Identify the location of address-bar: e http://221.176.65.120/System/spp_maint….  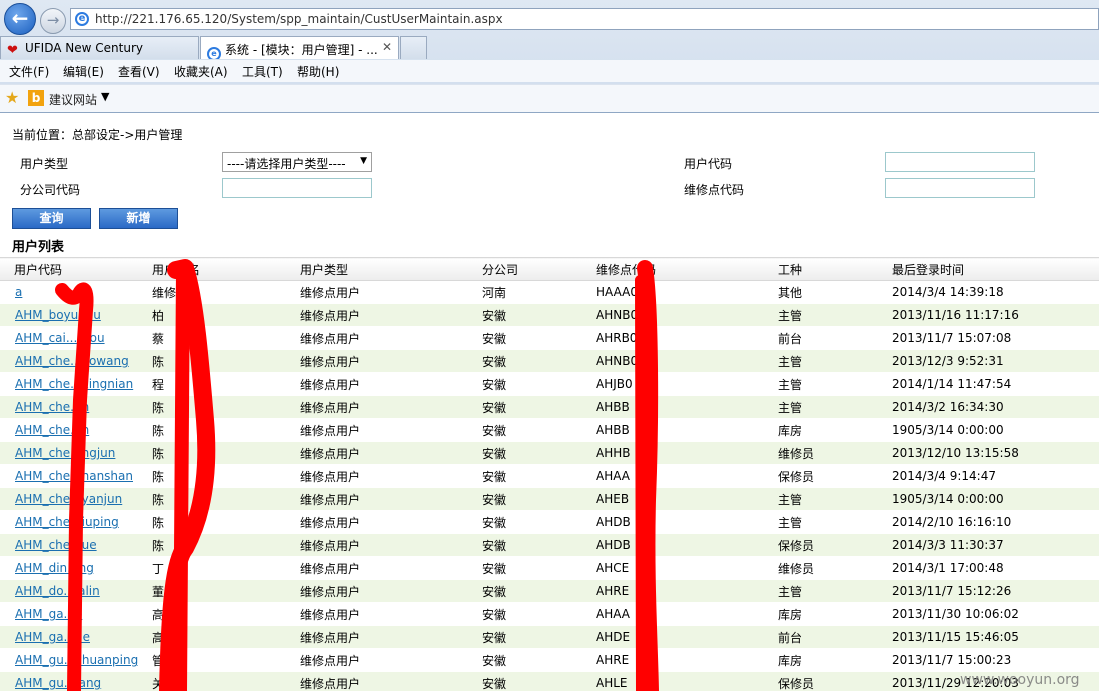
(584, 19).